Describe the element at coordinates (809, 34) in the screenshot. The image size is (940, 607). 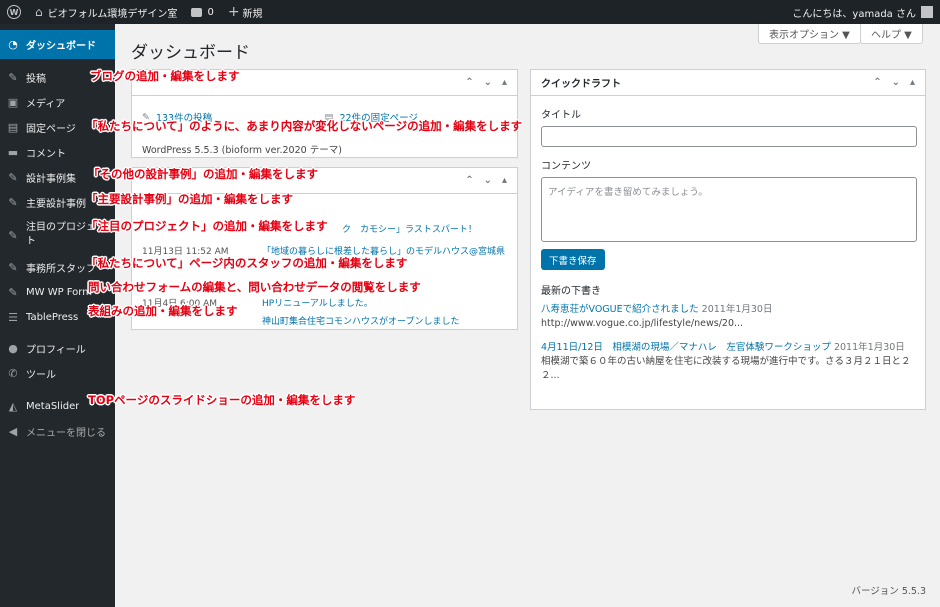
I see `screen-options-button: 表示オプション ▼` at that location.